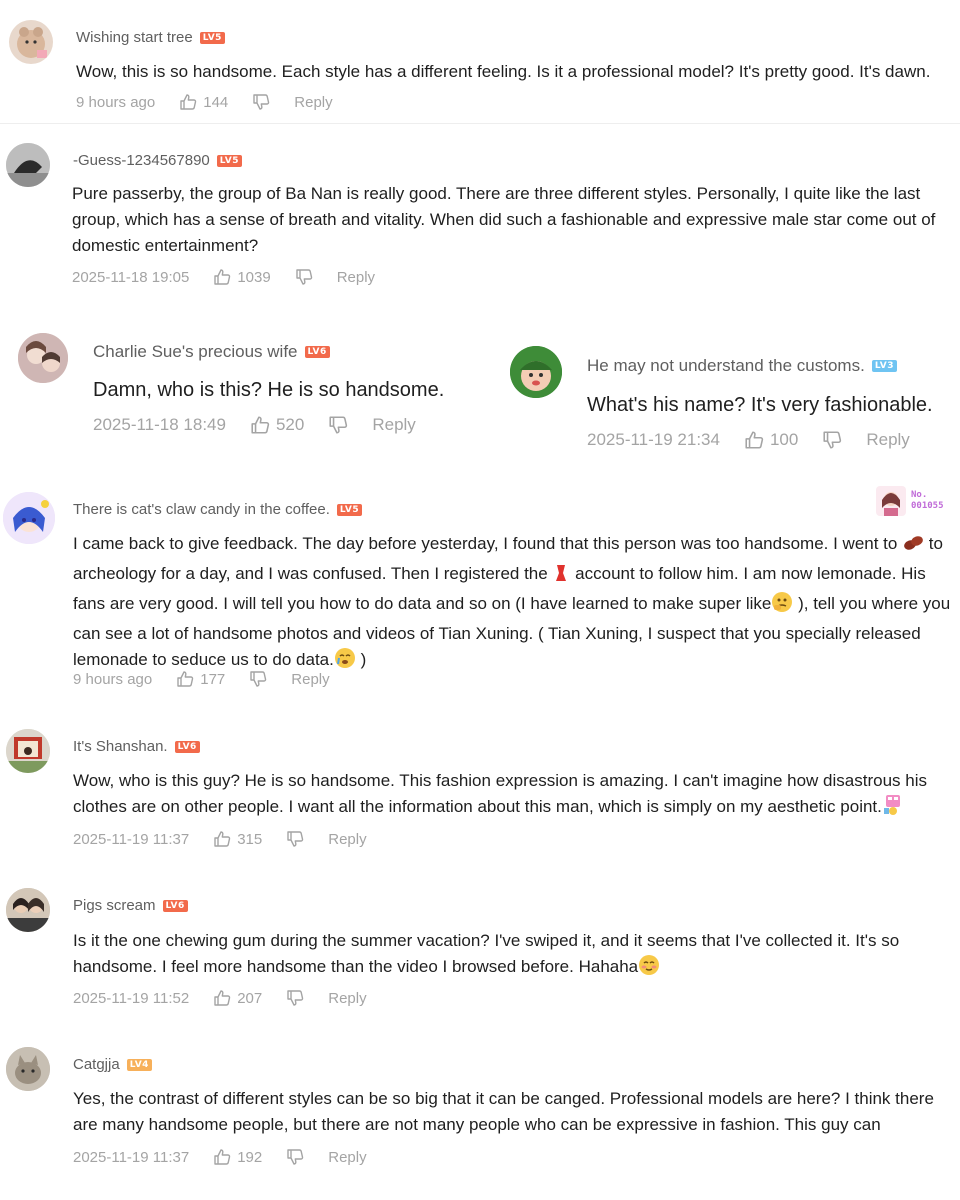 The image size is (960, 1200). I want to click on like-count: 315, so click(250, 839).